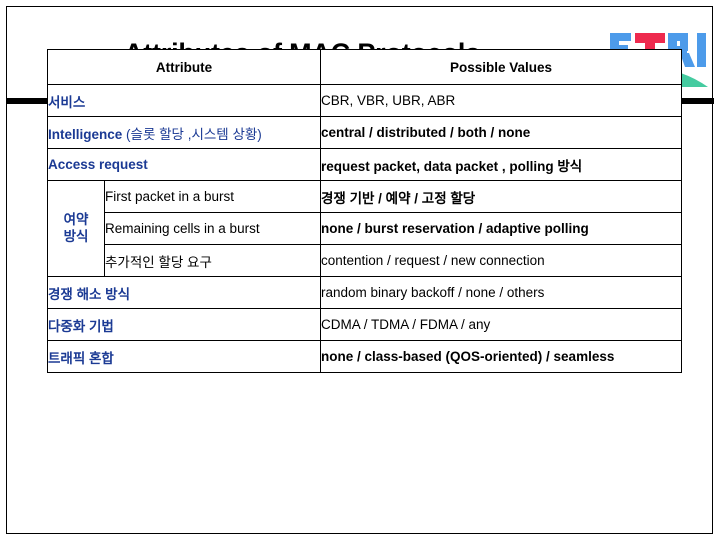  What do you see at coordinates (501, 132) in the screenshot?
I see `value-cell: central / distributed / both / none` at bounding box center [501, 132].